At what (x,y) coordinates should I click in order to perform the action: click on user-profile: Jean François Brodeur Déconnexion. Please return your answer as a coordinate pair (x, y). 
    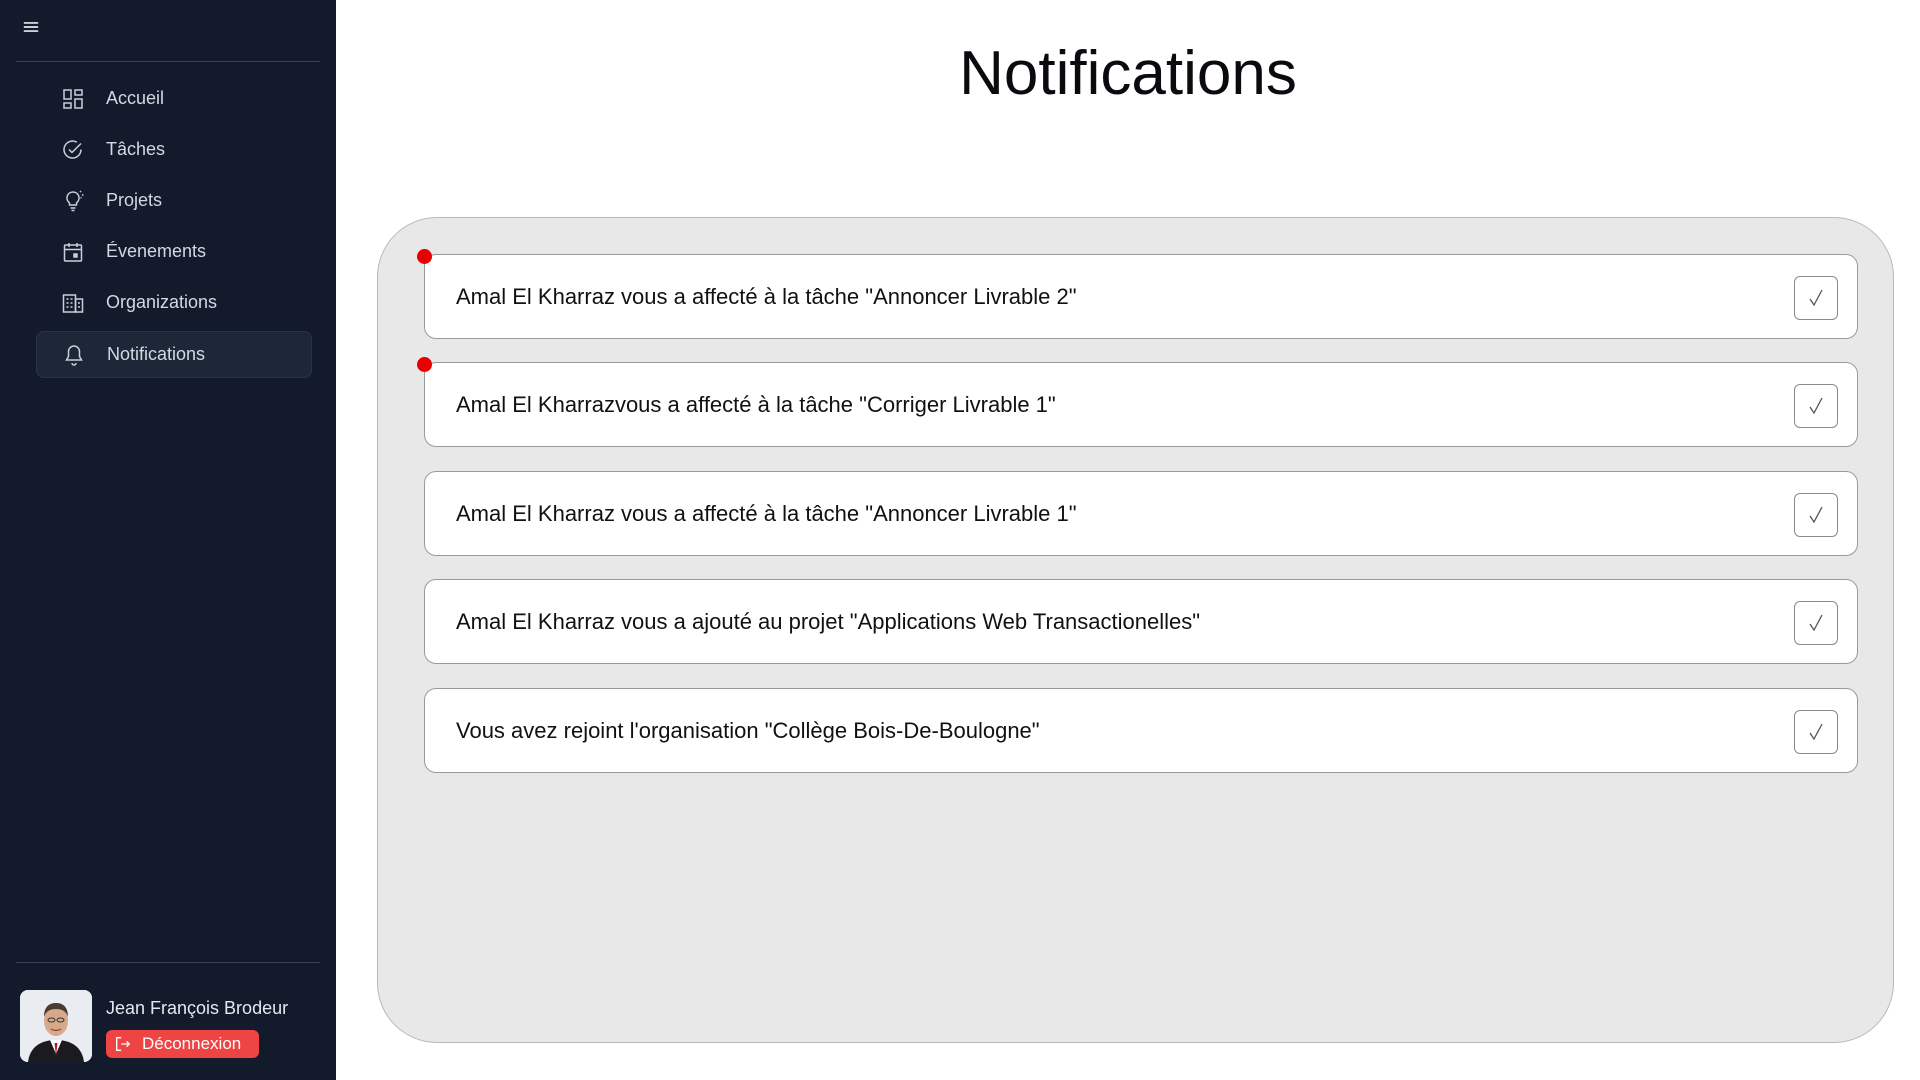
    Looking at the image, I should click on (170, 1027).